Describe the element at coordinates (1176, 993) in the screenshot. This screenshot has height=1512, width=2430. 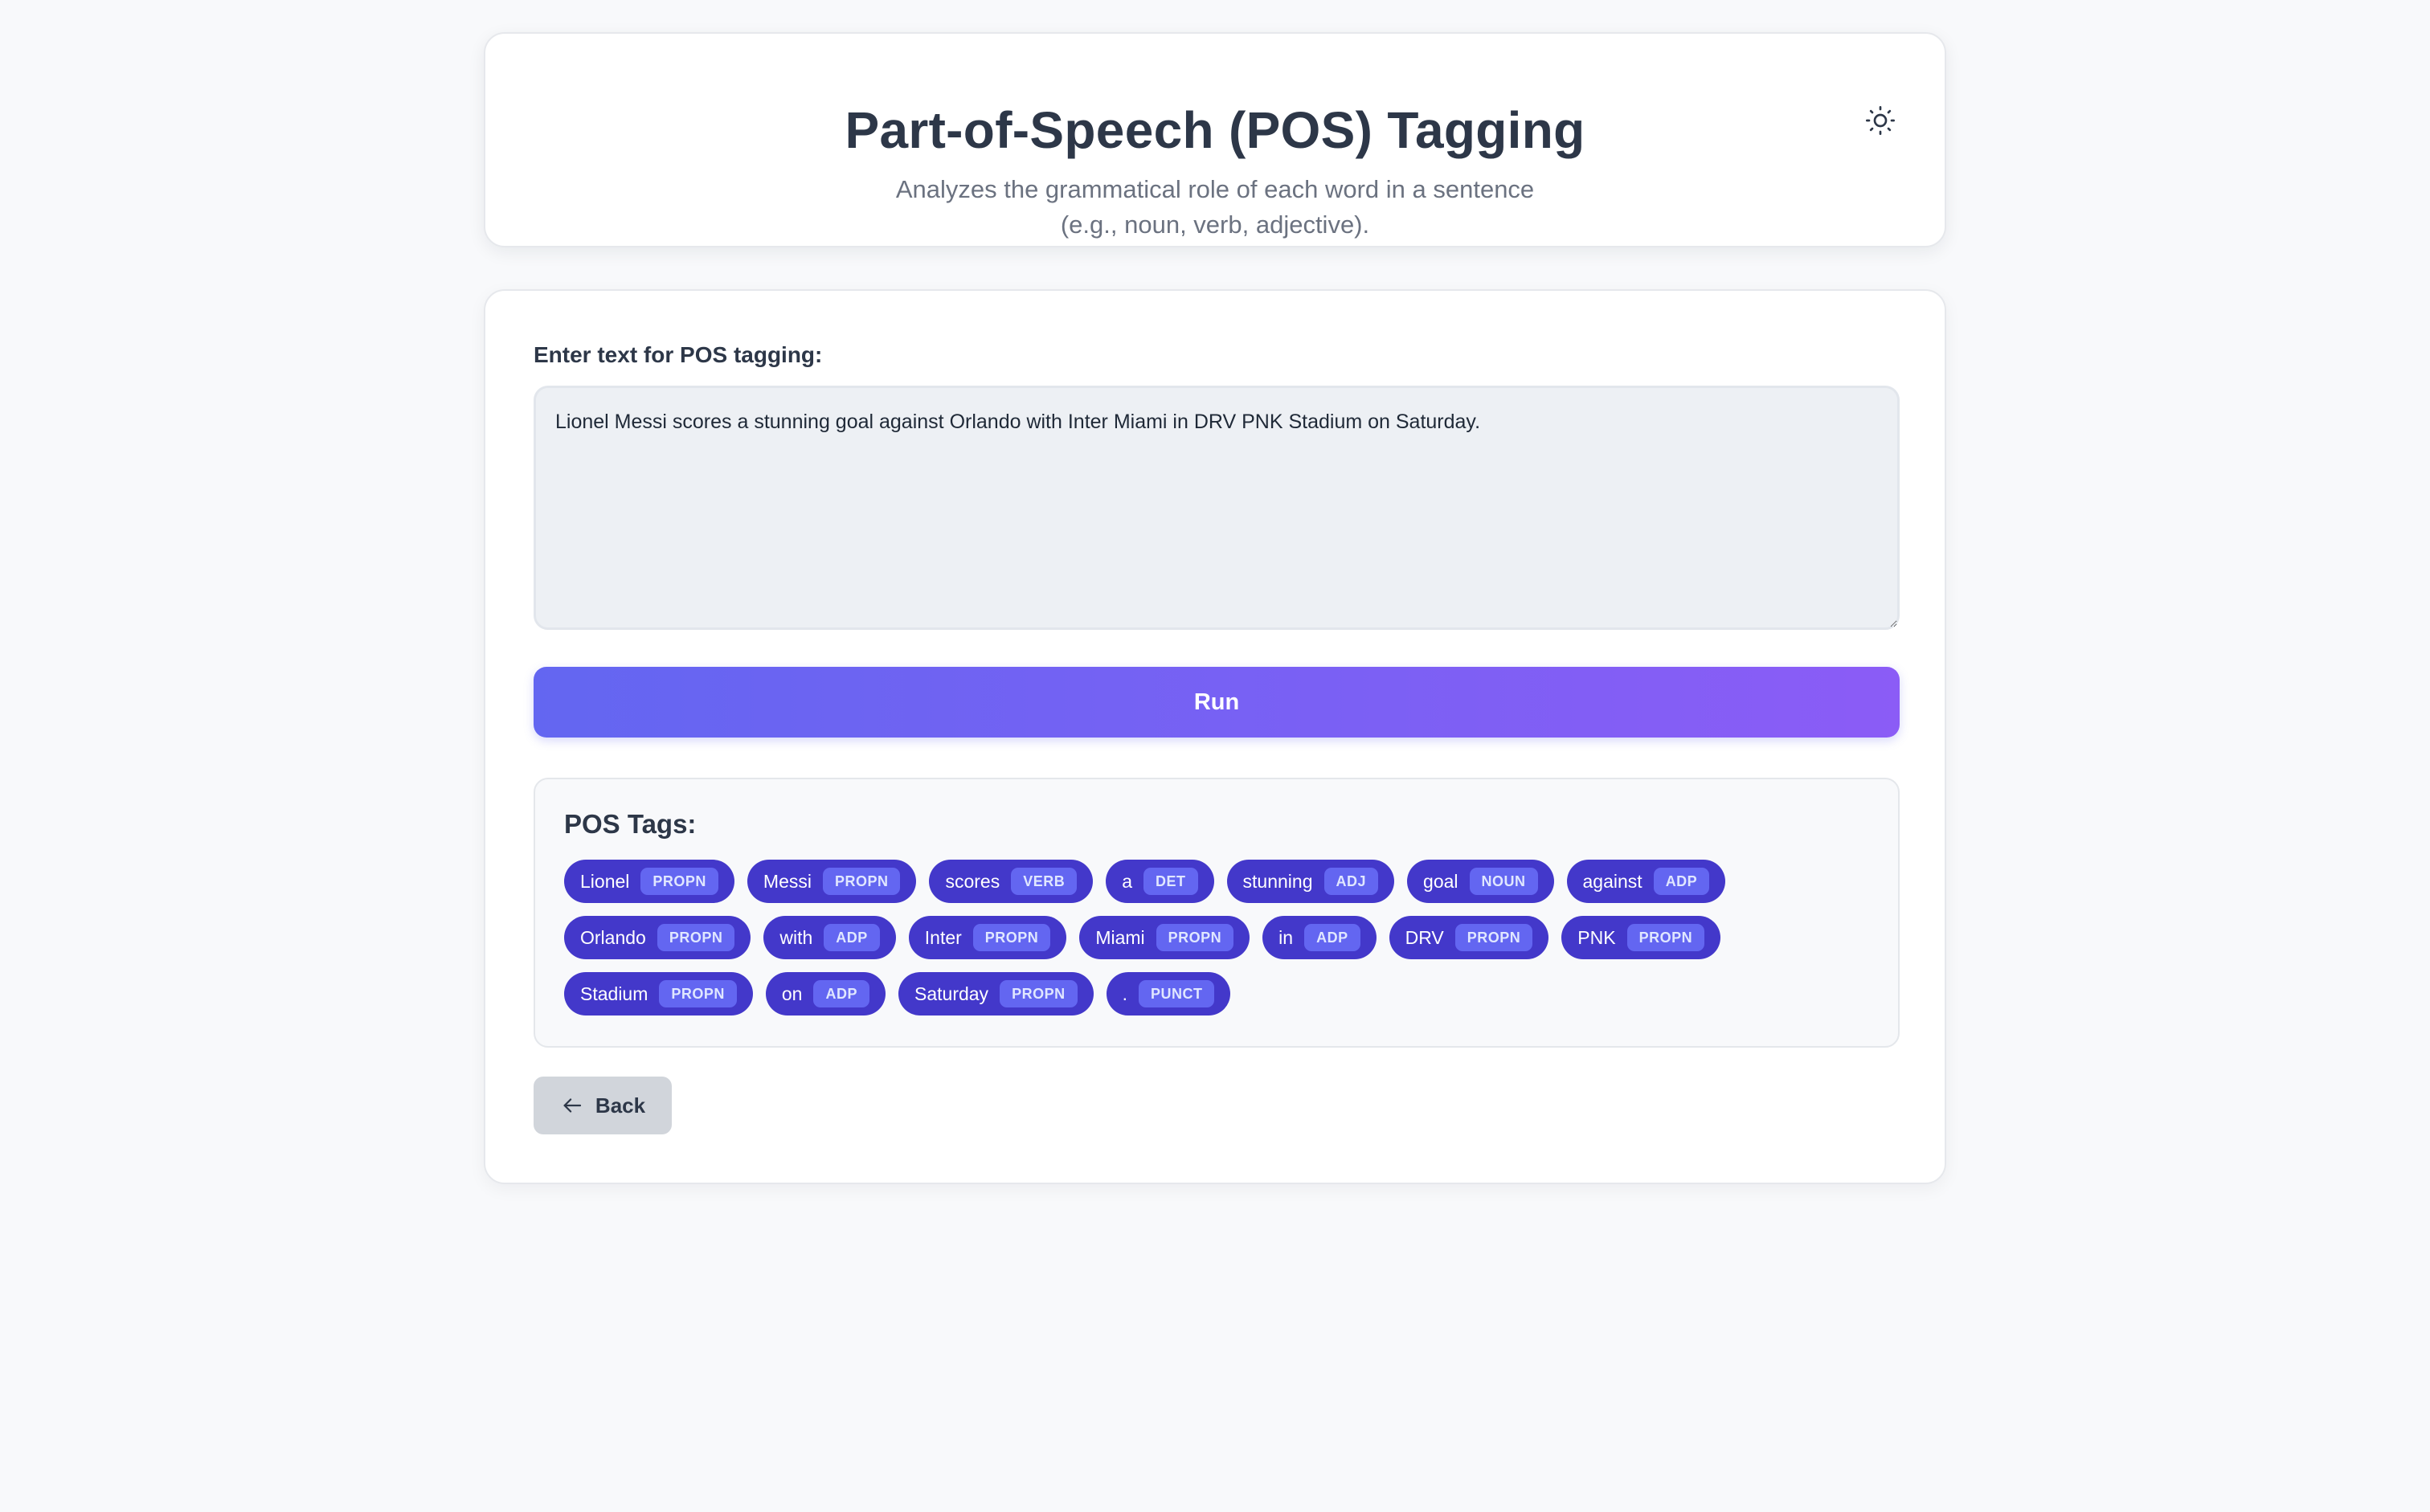
I see `token-pos-tag: PUNCT` at that location.